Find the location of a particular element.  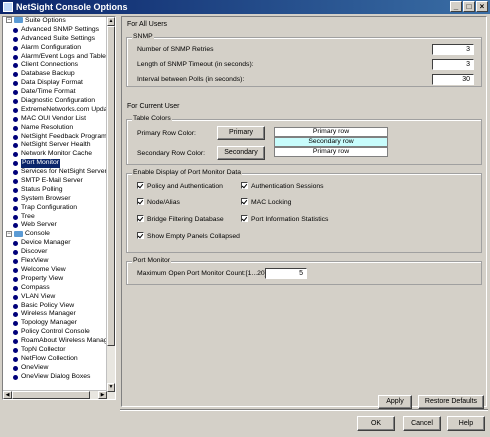

tree-group: − Console is located at coordinates (55, 234).